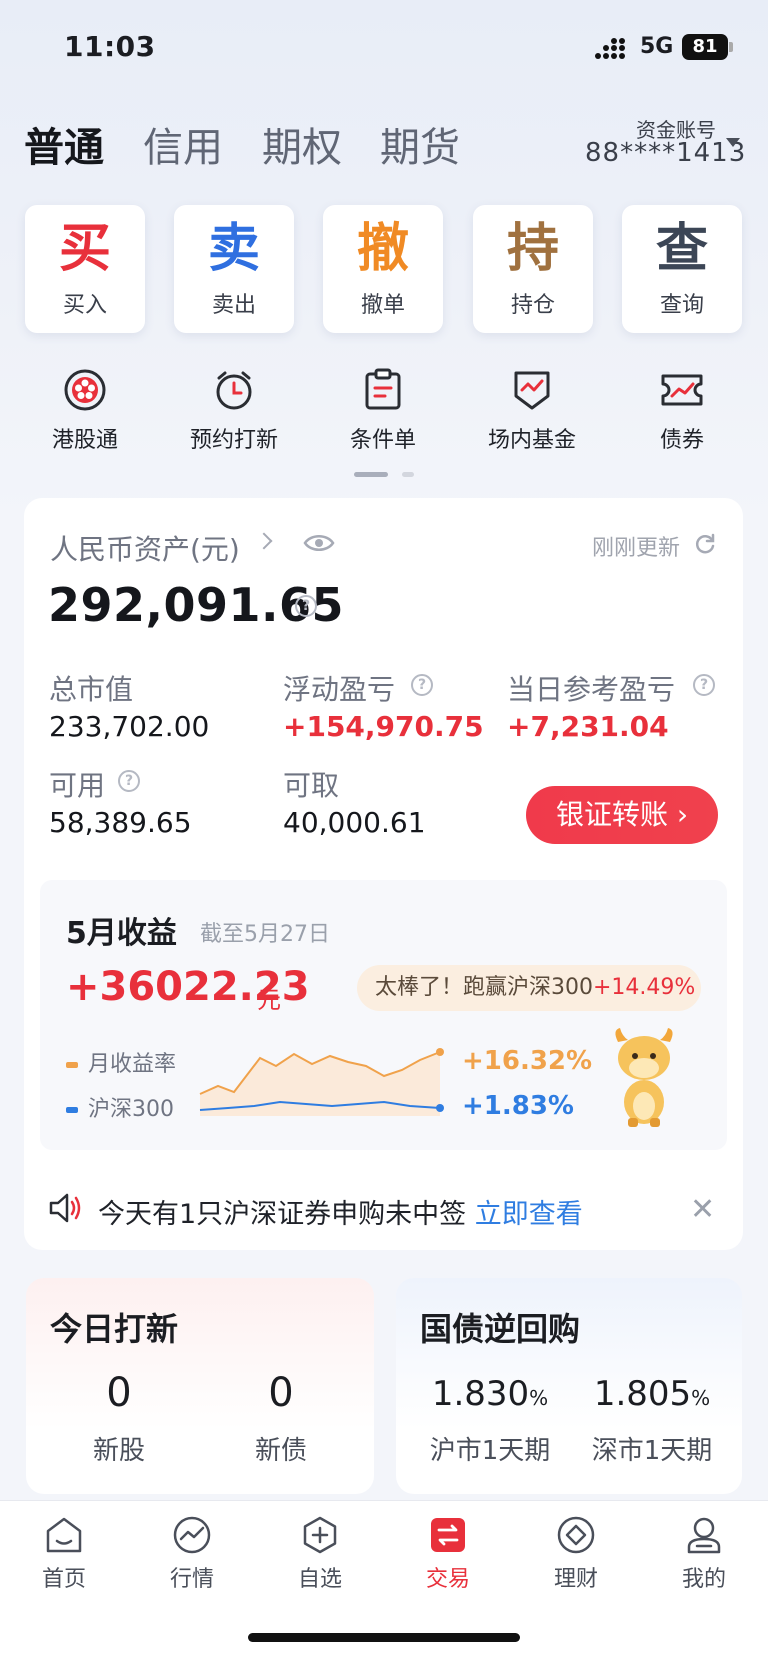  I want to click on new-bond-count: 0, so click(281, 1393).